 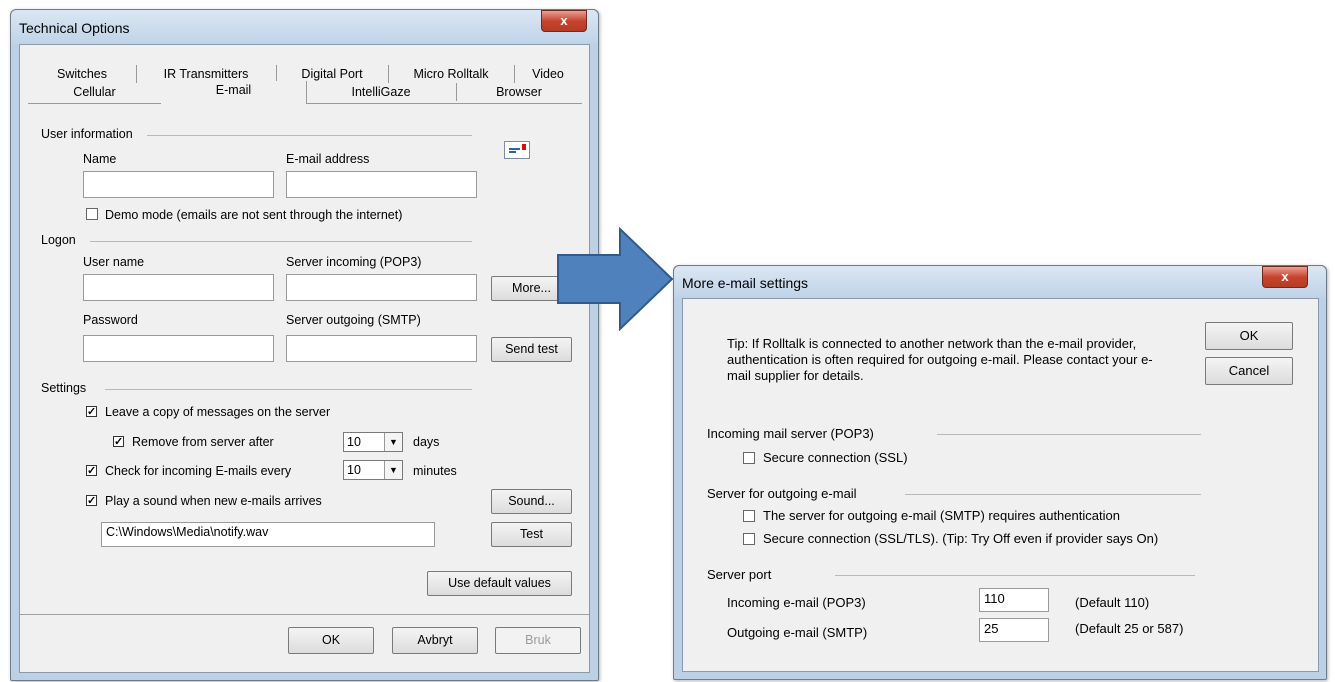 What do you see at coordinates (381, 287) in the screenshot?
I see `pop3-server-input` at bounding box center [381, 287].